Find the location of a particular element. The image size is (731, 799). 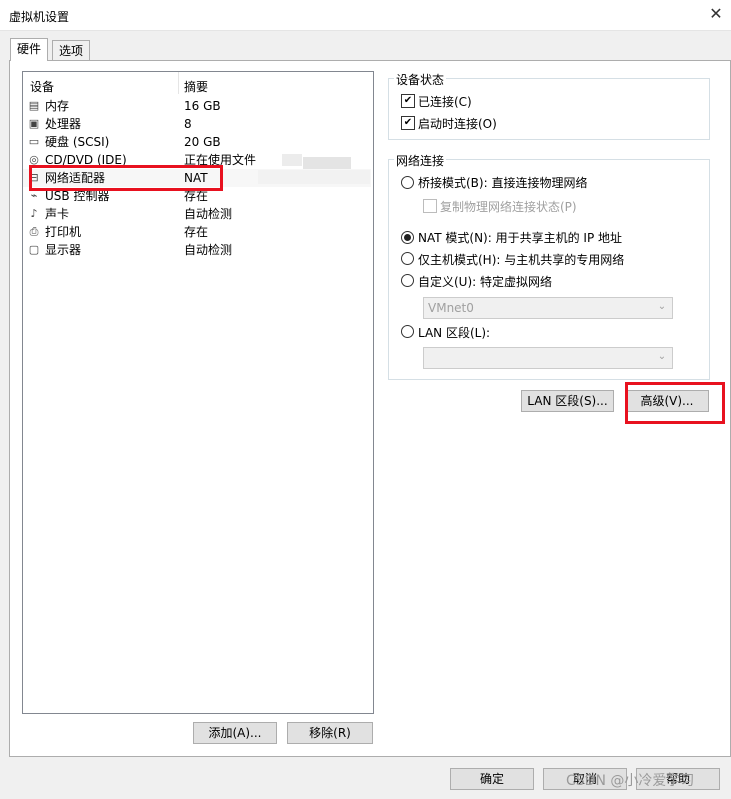

device-row-hard-disk: ▭ 硬盘 (SCSI) 20 GB is located at coordinates (197, 142).